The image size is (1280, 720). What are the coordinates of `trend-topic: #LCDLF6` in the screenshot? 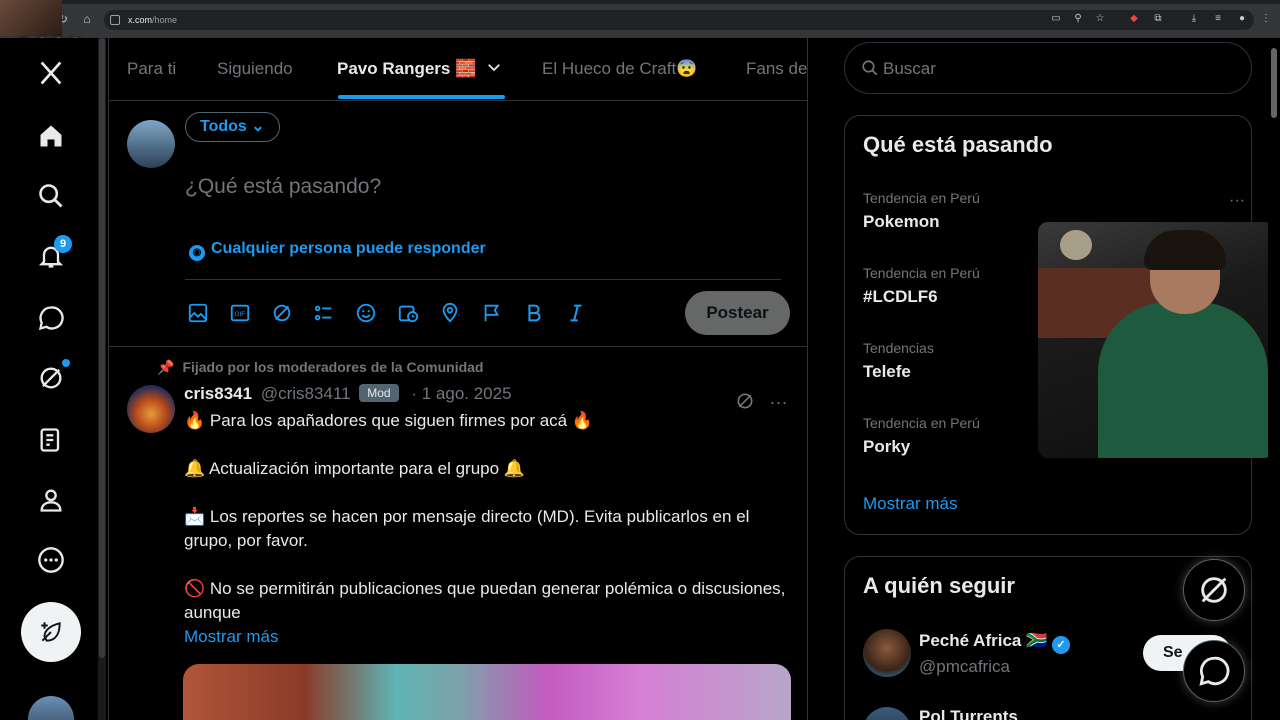 It's located at (900, 296).